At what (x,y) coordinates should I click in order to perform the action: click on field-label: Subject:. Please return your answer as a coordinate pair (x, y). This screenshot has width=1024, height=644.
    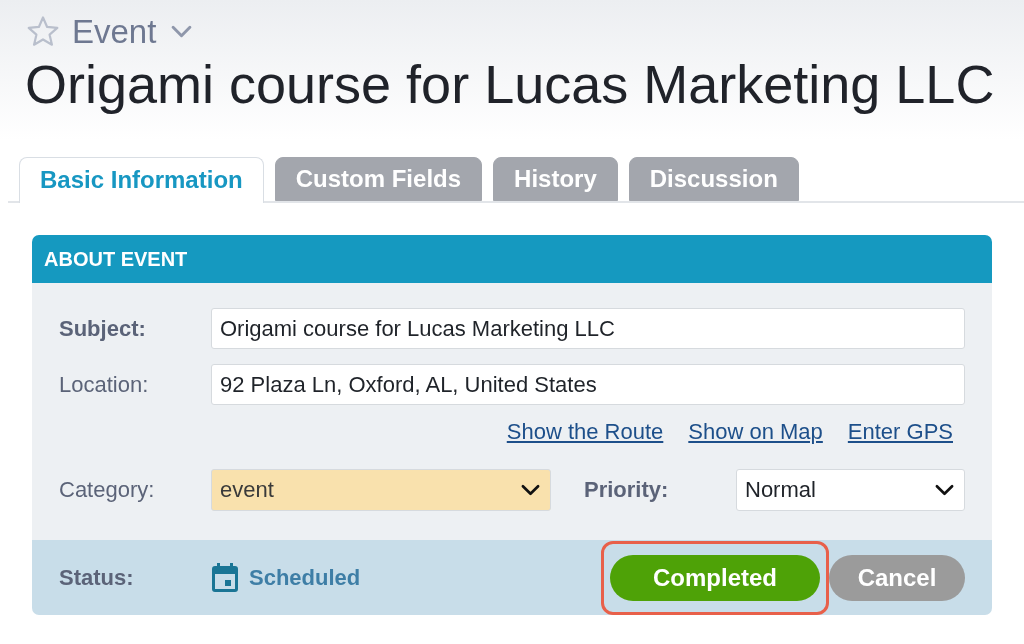
    Looking at the image, I should click on (103, 328).